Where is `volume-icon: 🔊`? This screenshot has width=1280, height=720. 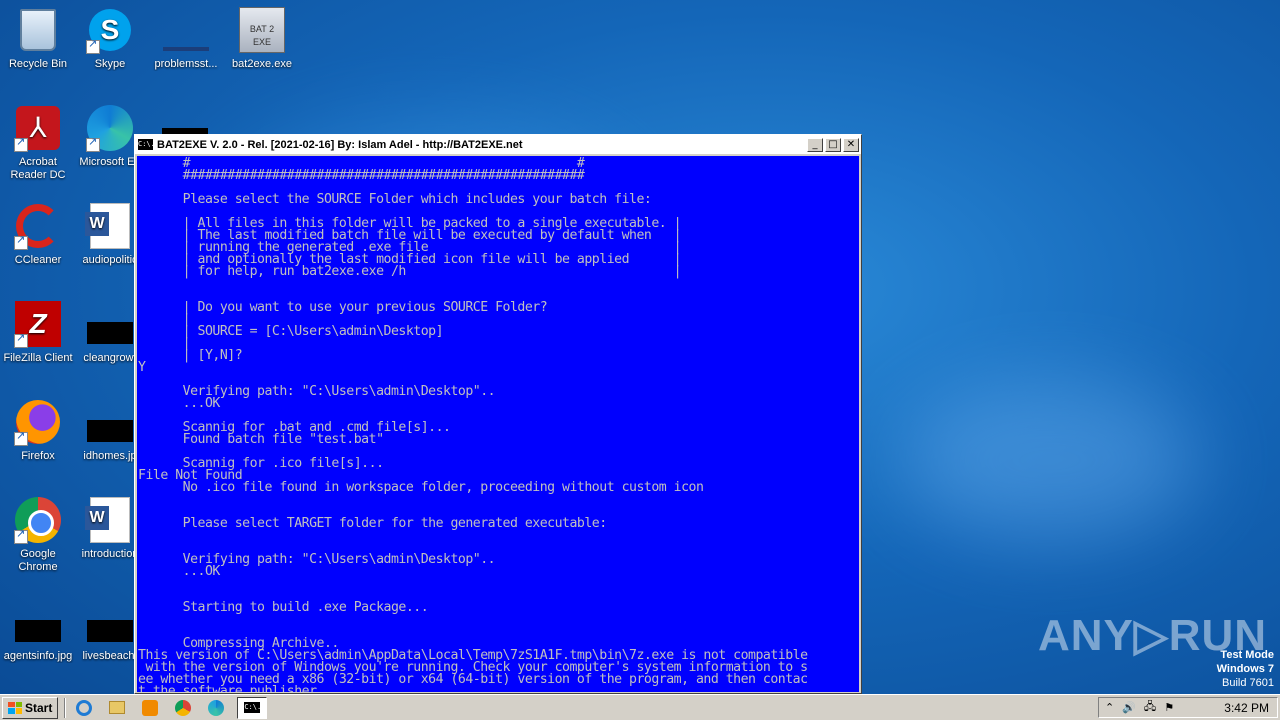 volume-icon: 🔊 is located at coordinates (1129, 707).